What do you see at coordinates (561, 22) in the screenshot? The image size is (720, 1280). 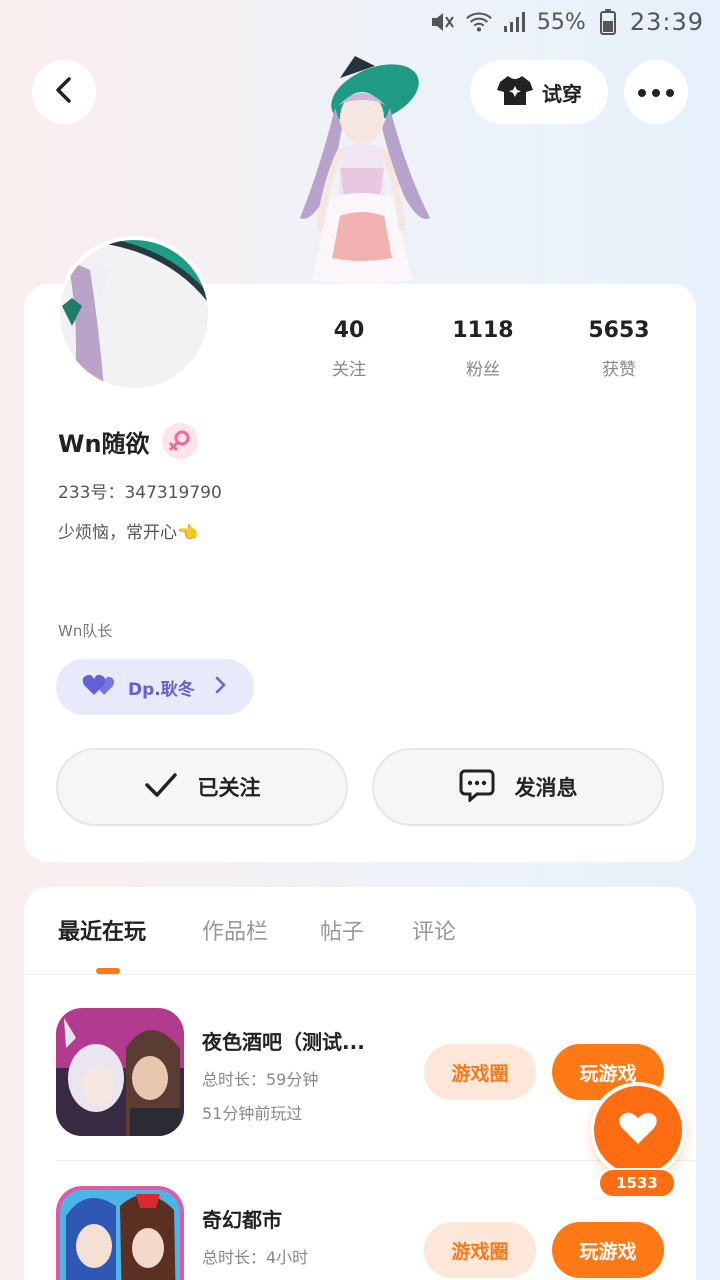 I see `battery-percent: 55%` at bounding box center [561, 22].